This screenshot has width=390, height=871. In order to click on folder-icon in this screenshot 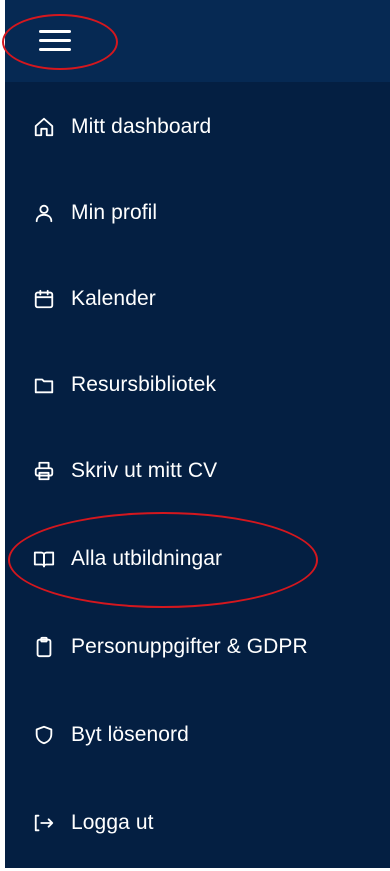, I will do `click(46, 385)`.